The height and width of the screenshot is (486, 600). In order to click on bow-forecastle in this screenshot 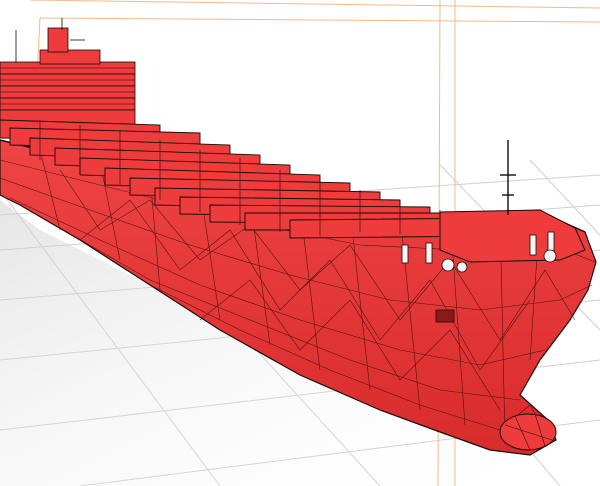, I will do `click(512, 236)`.